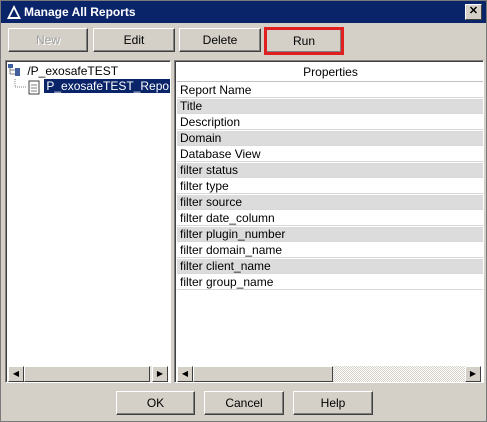  I want to click on close-button: ✕, so click(473, 12).